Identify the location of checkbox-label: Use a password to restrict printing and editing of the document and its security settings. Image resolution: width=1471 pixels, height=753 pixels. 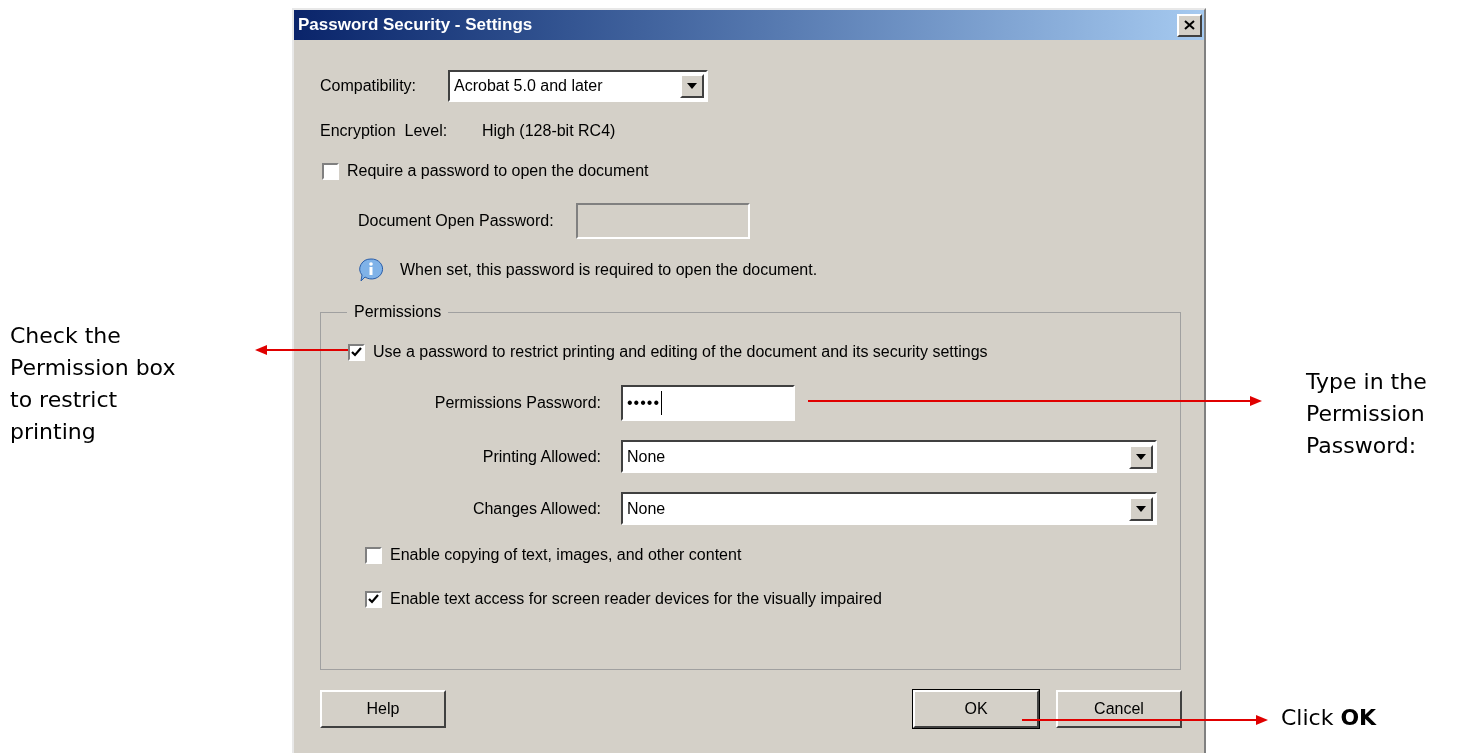
(680, 352).